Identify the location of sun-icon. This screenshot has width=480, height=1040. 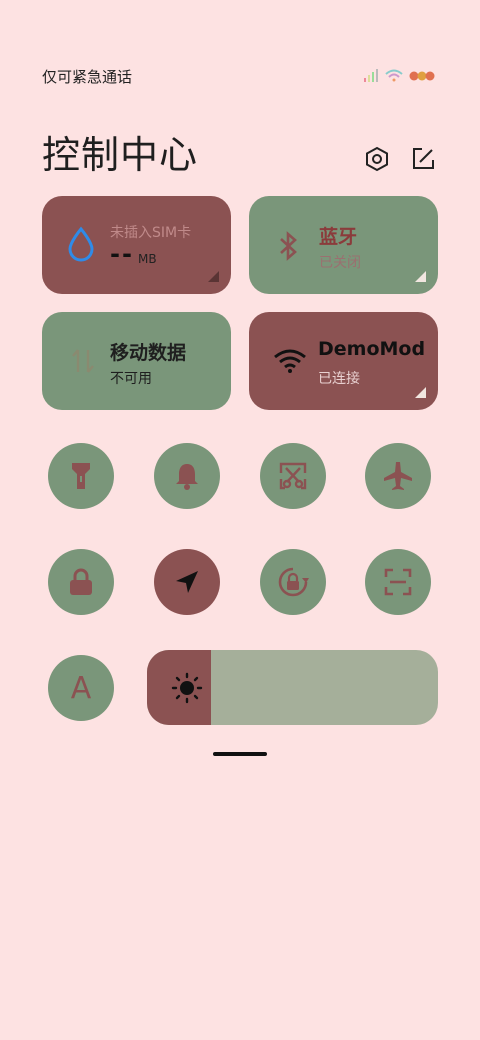
(187, 690).